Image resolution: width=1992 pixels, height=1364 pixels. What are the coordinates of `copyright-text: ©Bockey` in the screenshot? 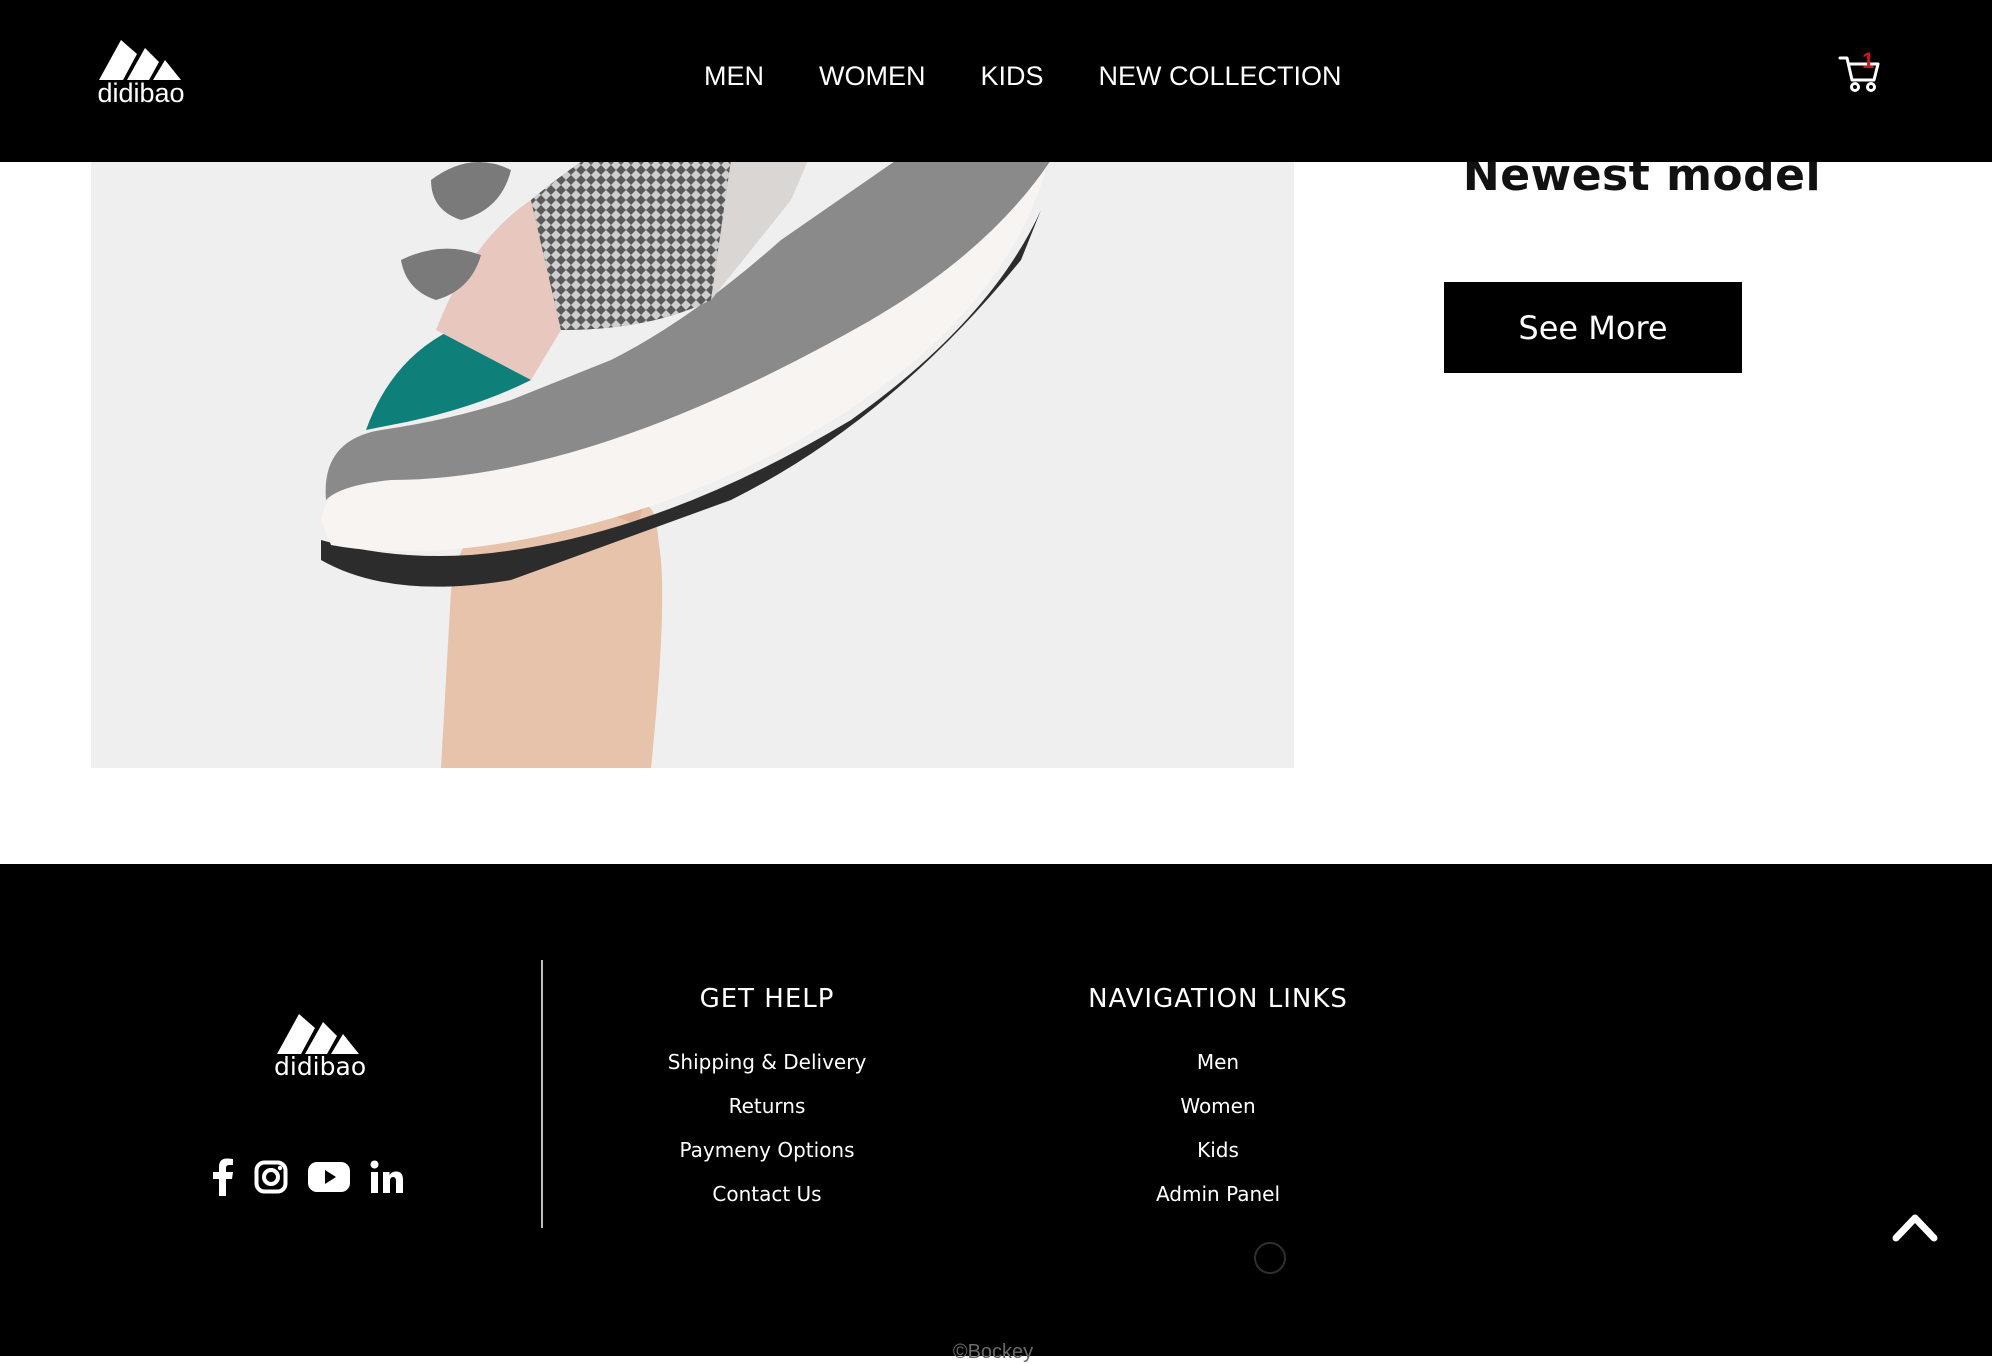 It's located at (993, 1352).